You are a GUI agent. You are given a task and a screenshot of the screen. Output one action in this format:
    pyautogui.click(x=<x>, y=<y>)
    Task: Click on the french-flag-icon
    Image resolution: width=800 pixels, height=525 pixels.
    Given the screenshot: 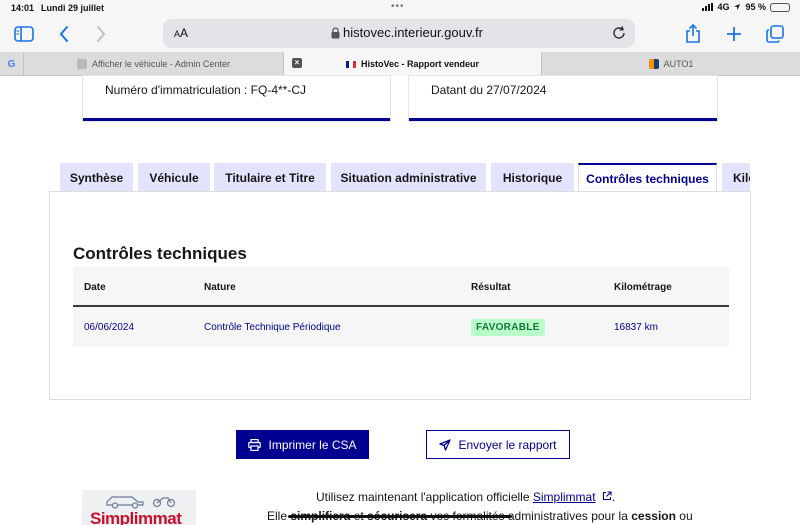 What is the action you would take?
    pyautogui.click(x=350, y=64)
    